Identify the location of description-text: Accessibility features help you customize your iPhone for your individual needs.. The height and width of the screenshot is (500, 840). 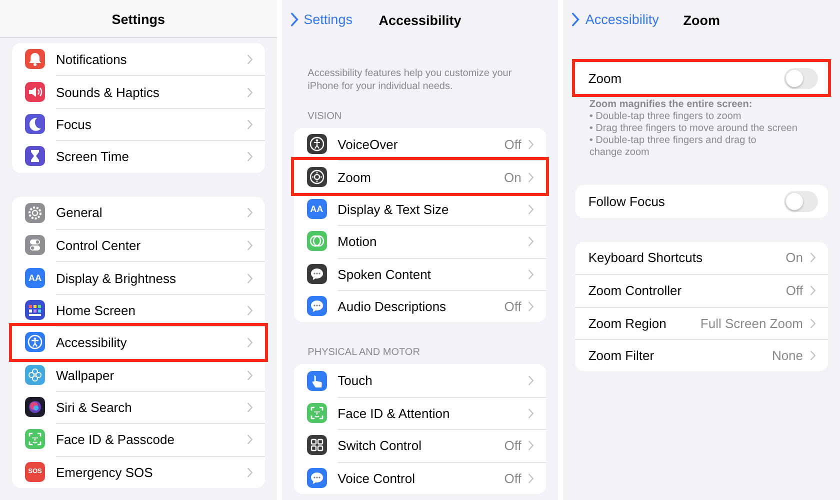
(410, 80).